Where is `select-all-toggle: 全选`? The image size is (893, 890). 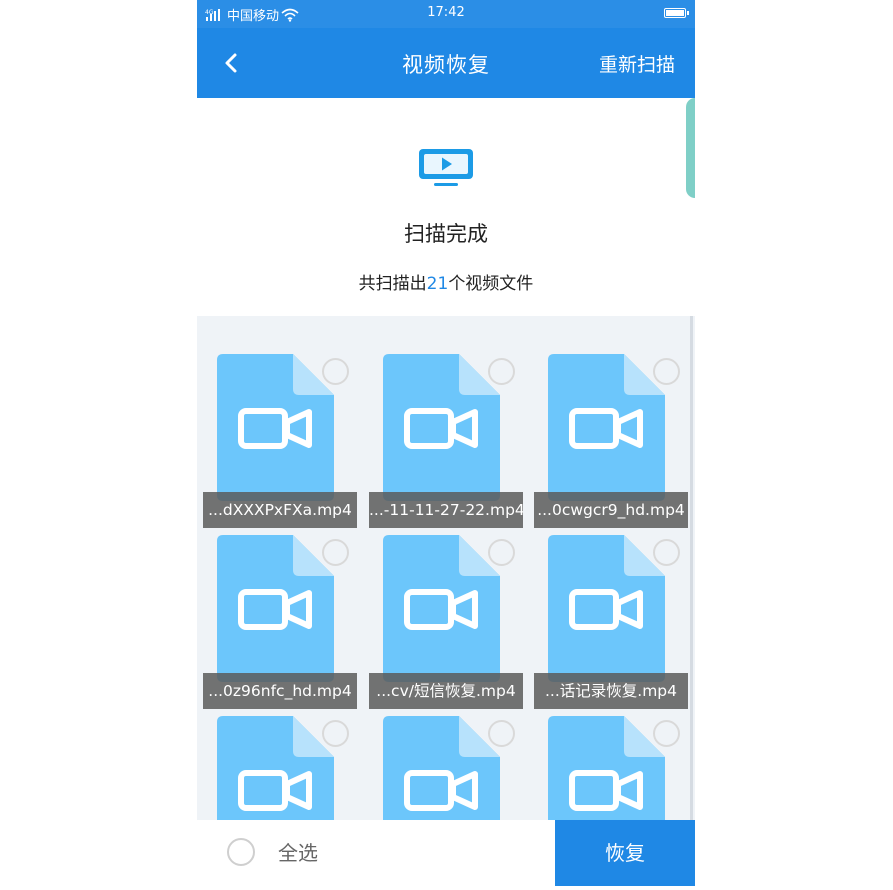 select-all-toggle: 全选 is located at coordinates (272, 851).